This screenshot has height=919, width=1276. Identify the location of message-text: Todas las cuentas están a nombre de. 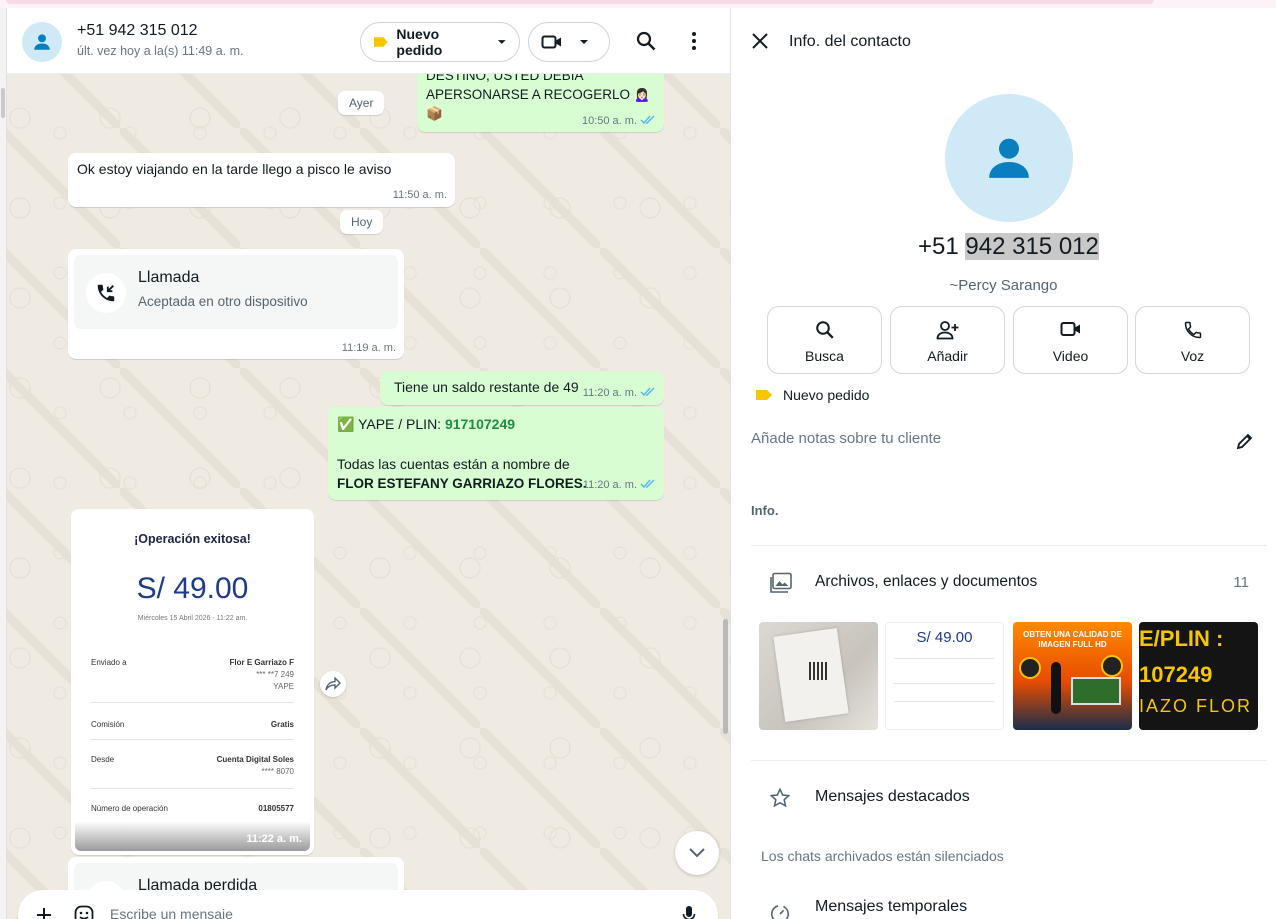
(453, 464).